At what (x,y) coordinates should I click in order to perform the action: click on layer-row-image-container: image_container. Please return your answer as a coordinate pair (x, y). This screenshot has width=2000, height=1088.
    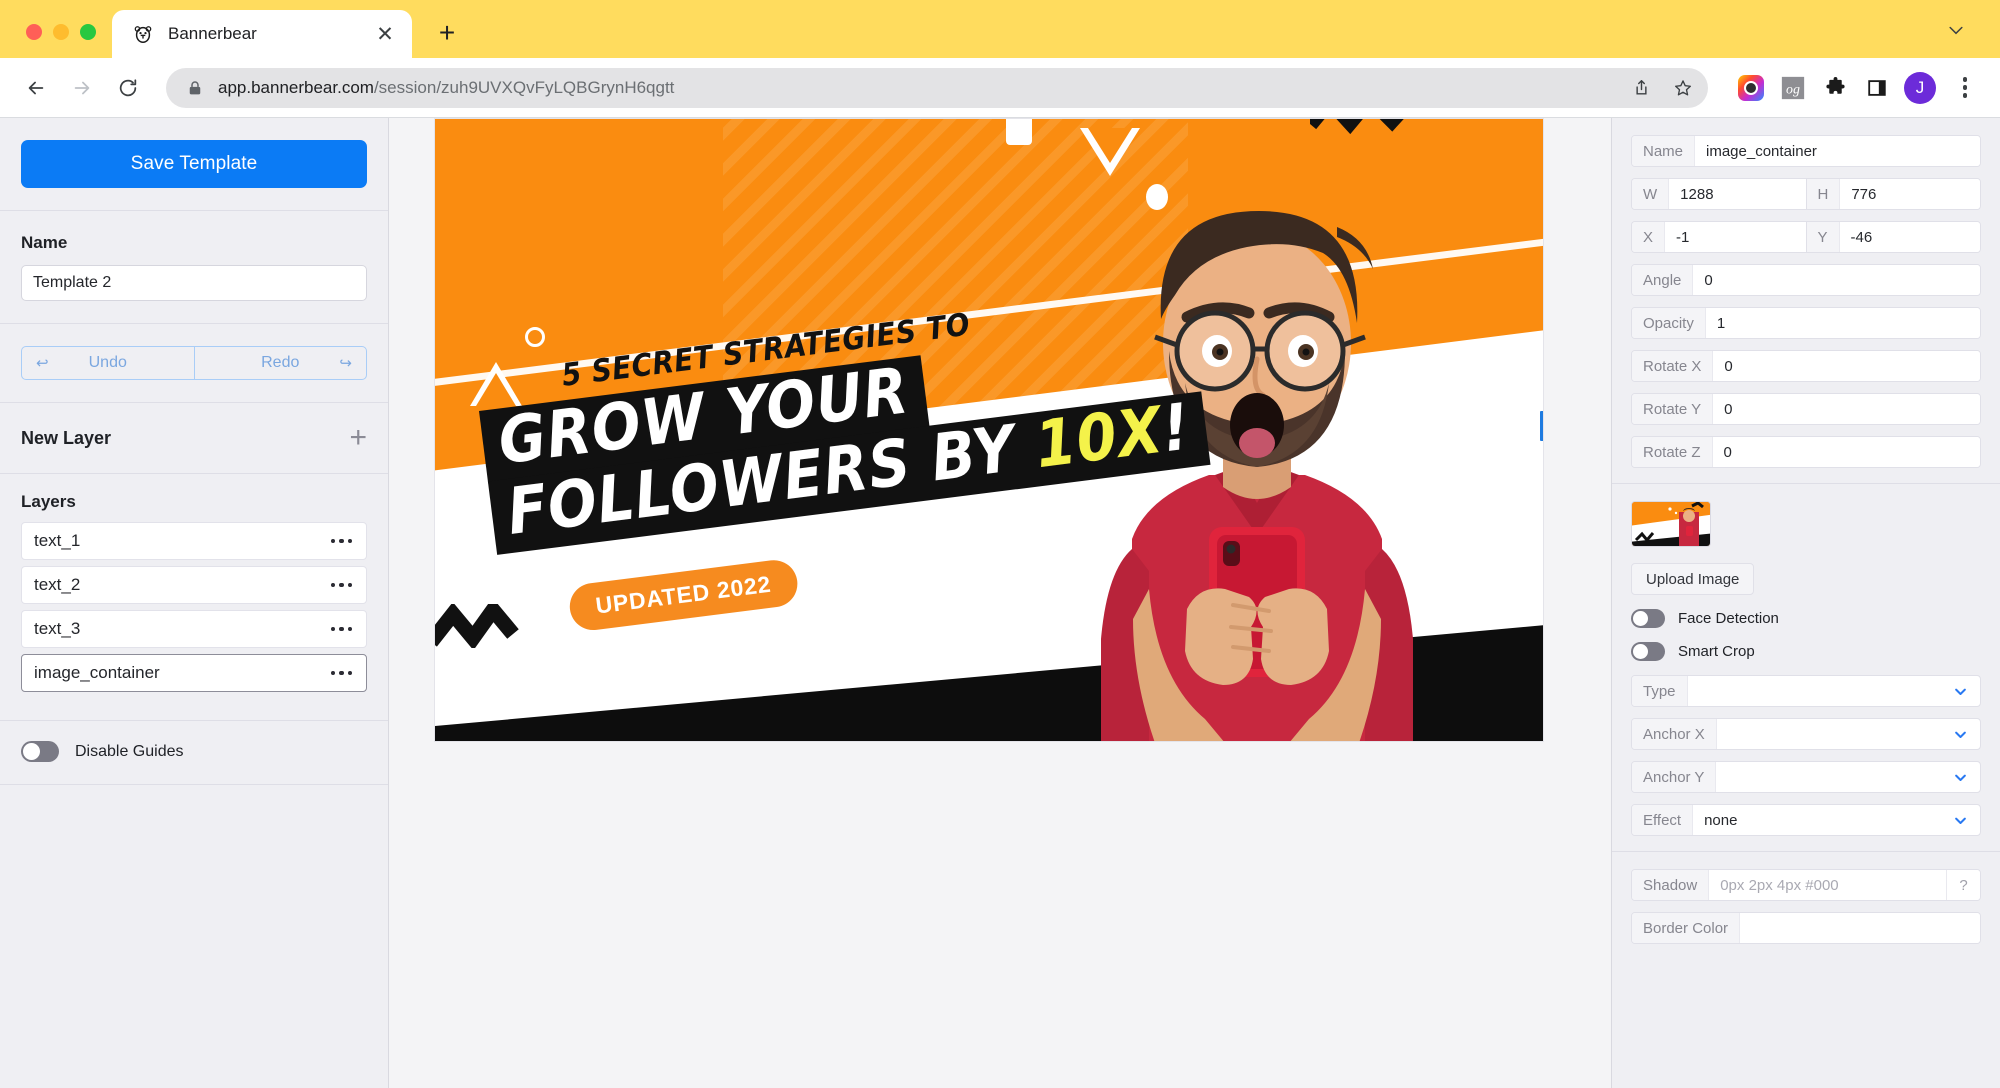
    Looking at the image, I should click on (194, 673).